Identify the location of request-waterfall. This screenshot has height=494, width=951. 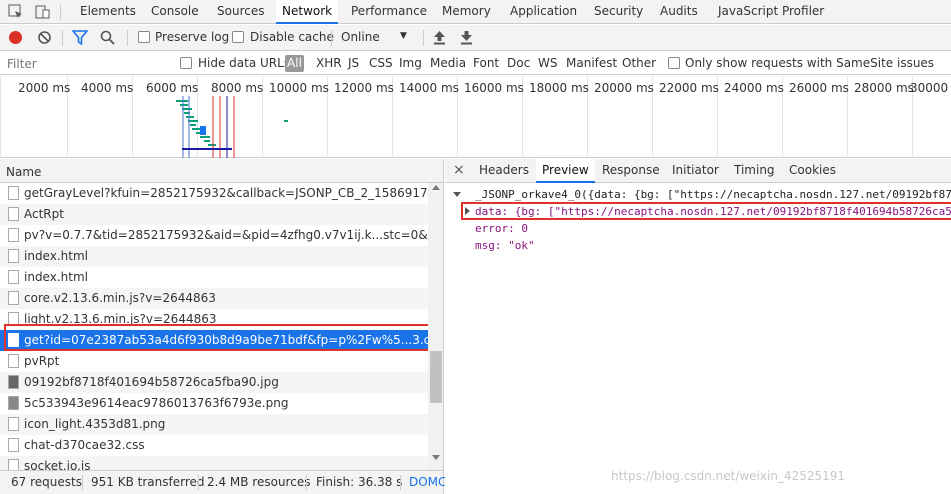
(232, 127).